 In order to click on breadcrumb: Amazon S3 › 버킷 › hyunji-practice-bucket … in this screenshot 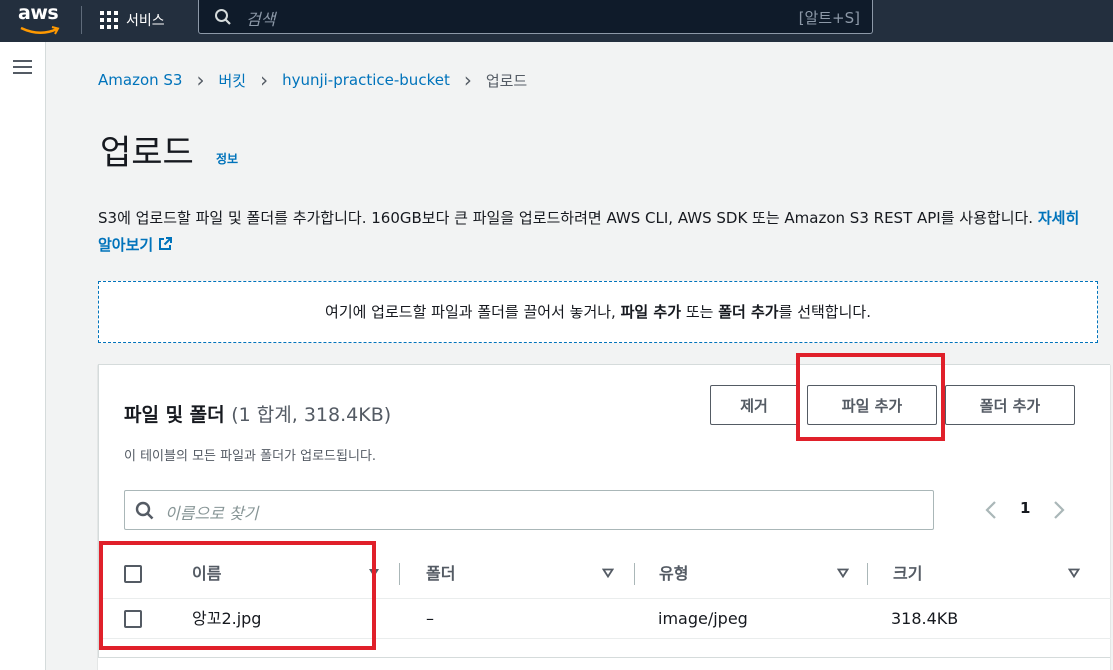, I will do `click(312, 80)`.